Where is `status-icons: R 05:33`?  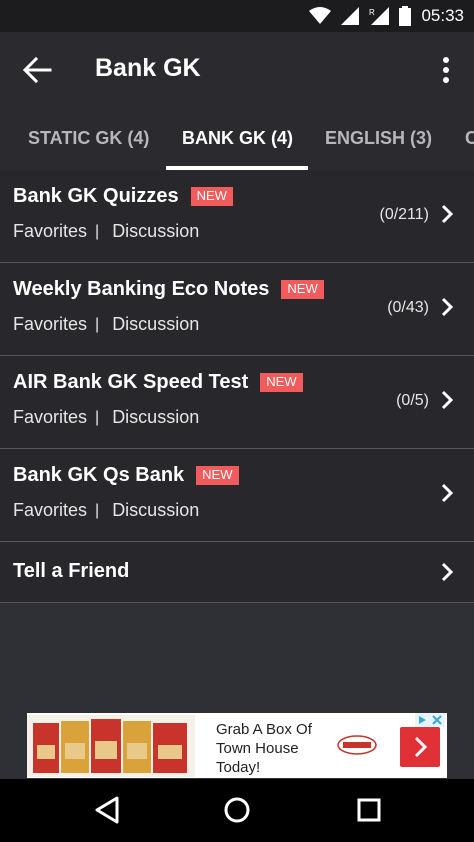
status-icons: R 05:33 is located at coordinates (386, 16).